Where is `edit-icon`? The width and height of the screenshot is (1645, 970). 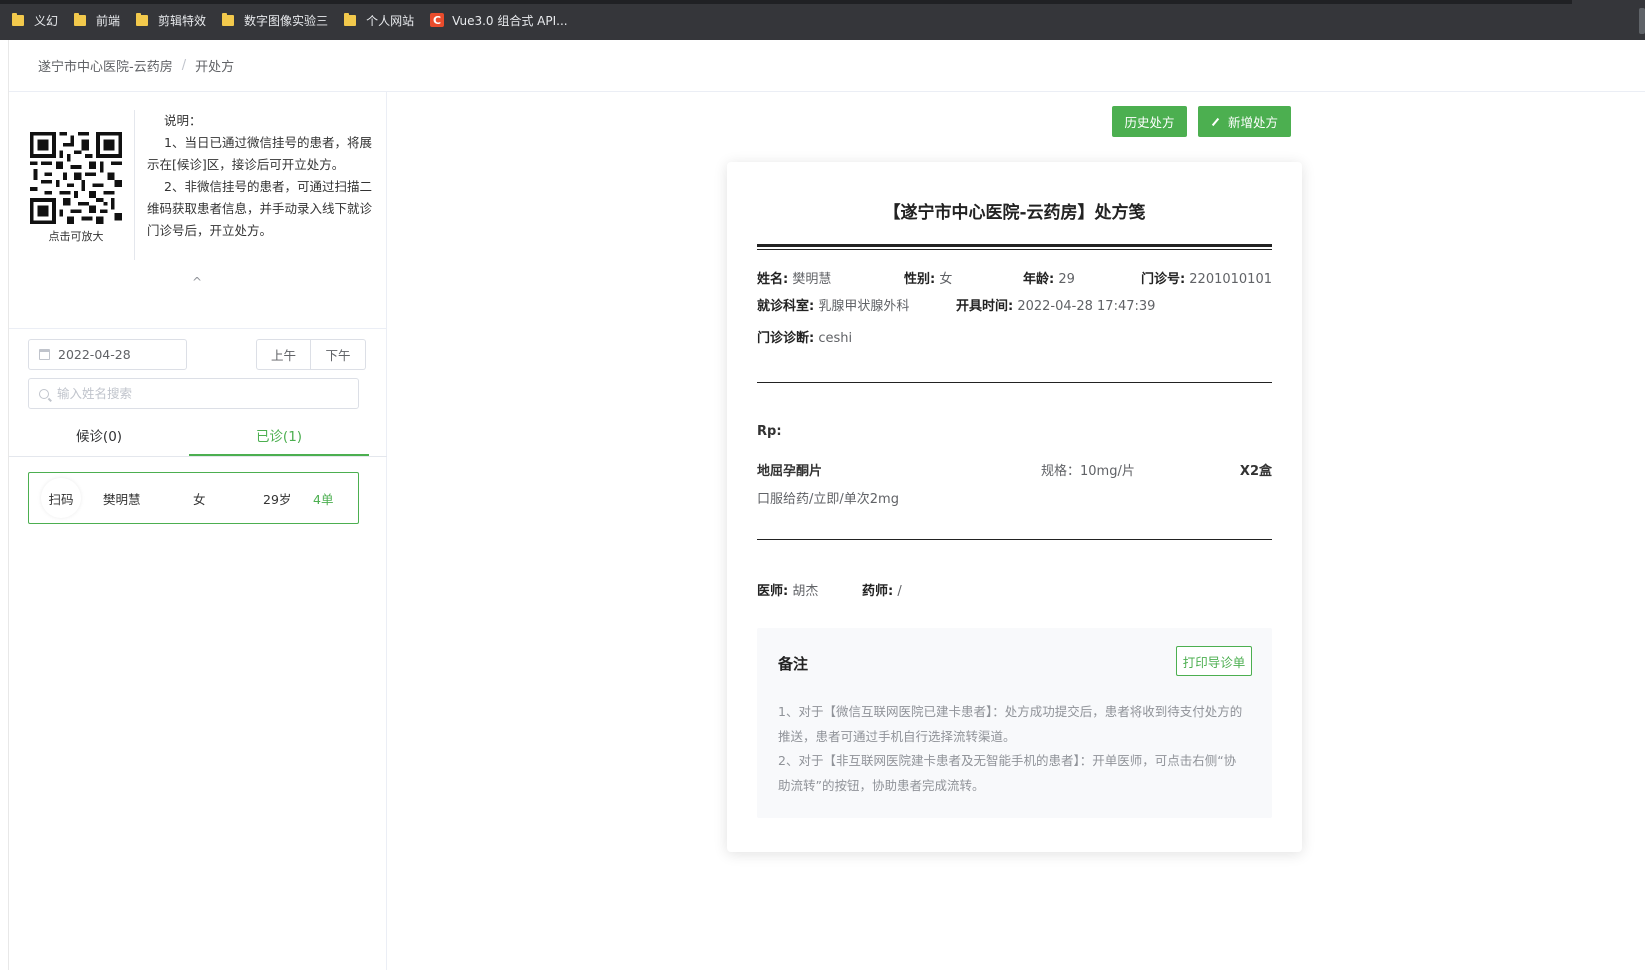
edit-icon is located at coordinates (1215, 121).